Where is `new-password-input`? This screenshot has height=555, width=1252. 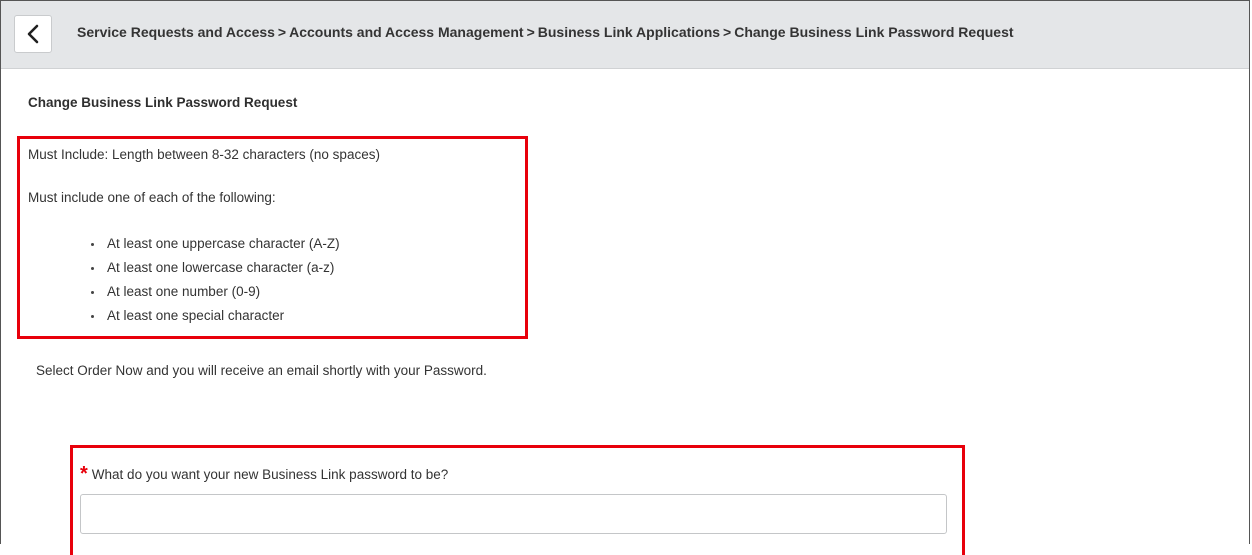
new-password-input is located at coordinates (513, 514).